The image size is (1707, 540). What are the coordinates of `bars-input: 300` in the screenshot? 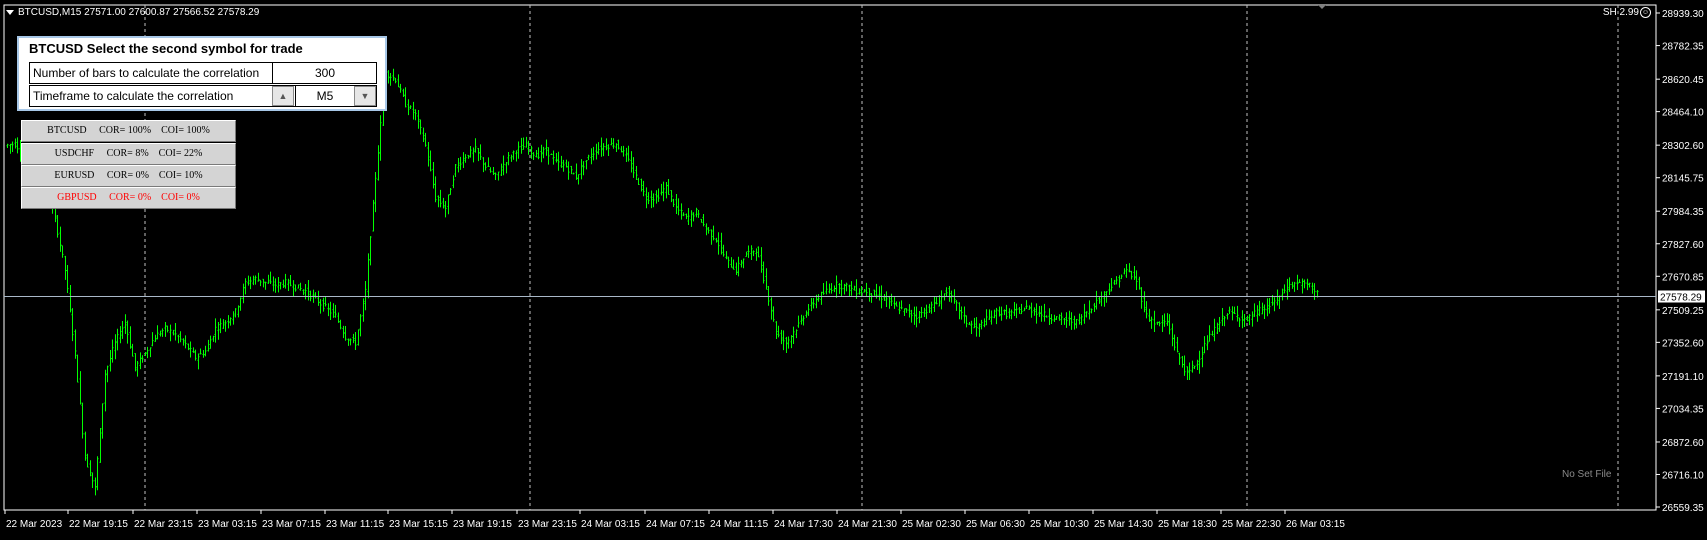 It's located at (324, 73).